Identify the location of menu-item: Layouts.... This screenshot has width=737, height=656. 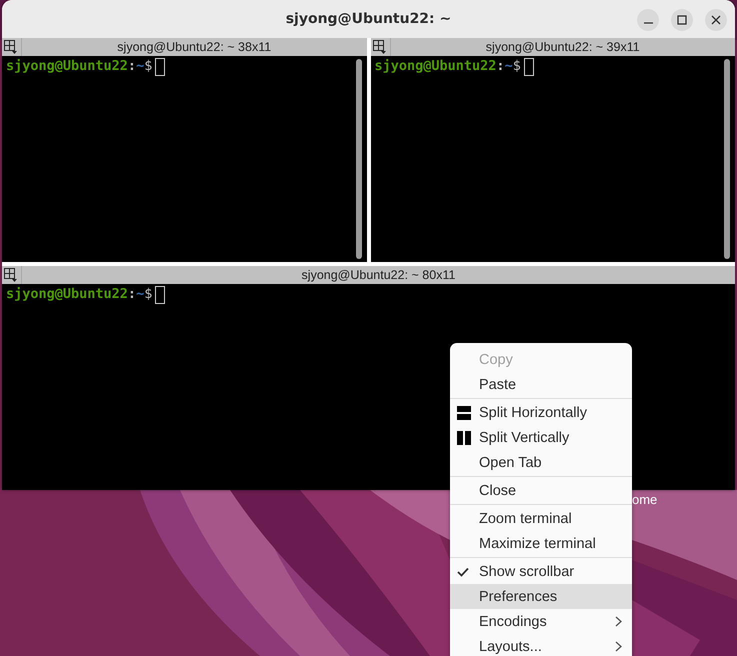
(541, 645).